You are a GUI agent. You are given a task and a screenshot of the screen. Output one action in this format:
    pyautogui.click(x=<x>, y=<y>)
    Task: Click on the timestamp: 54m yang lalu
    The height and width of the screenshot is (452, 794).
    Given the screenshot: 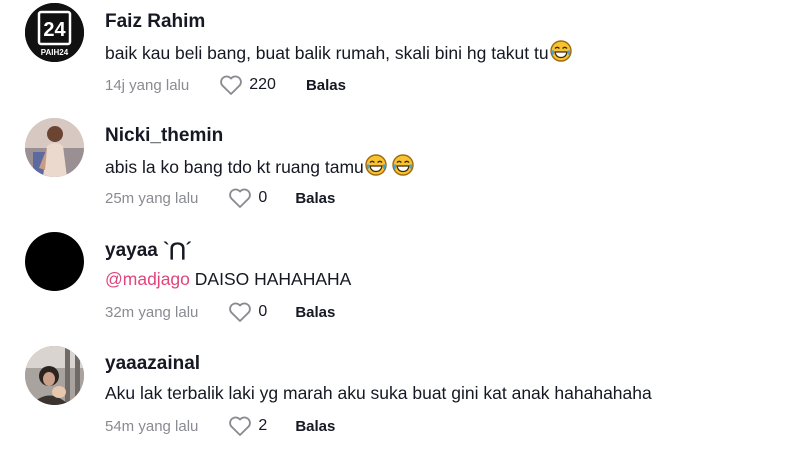 What is the action you would take?
    pyautogui.click(x=152, y=426)
    